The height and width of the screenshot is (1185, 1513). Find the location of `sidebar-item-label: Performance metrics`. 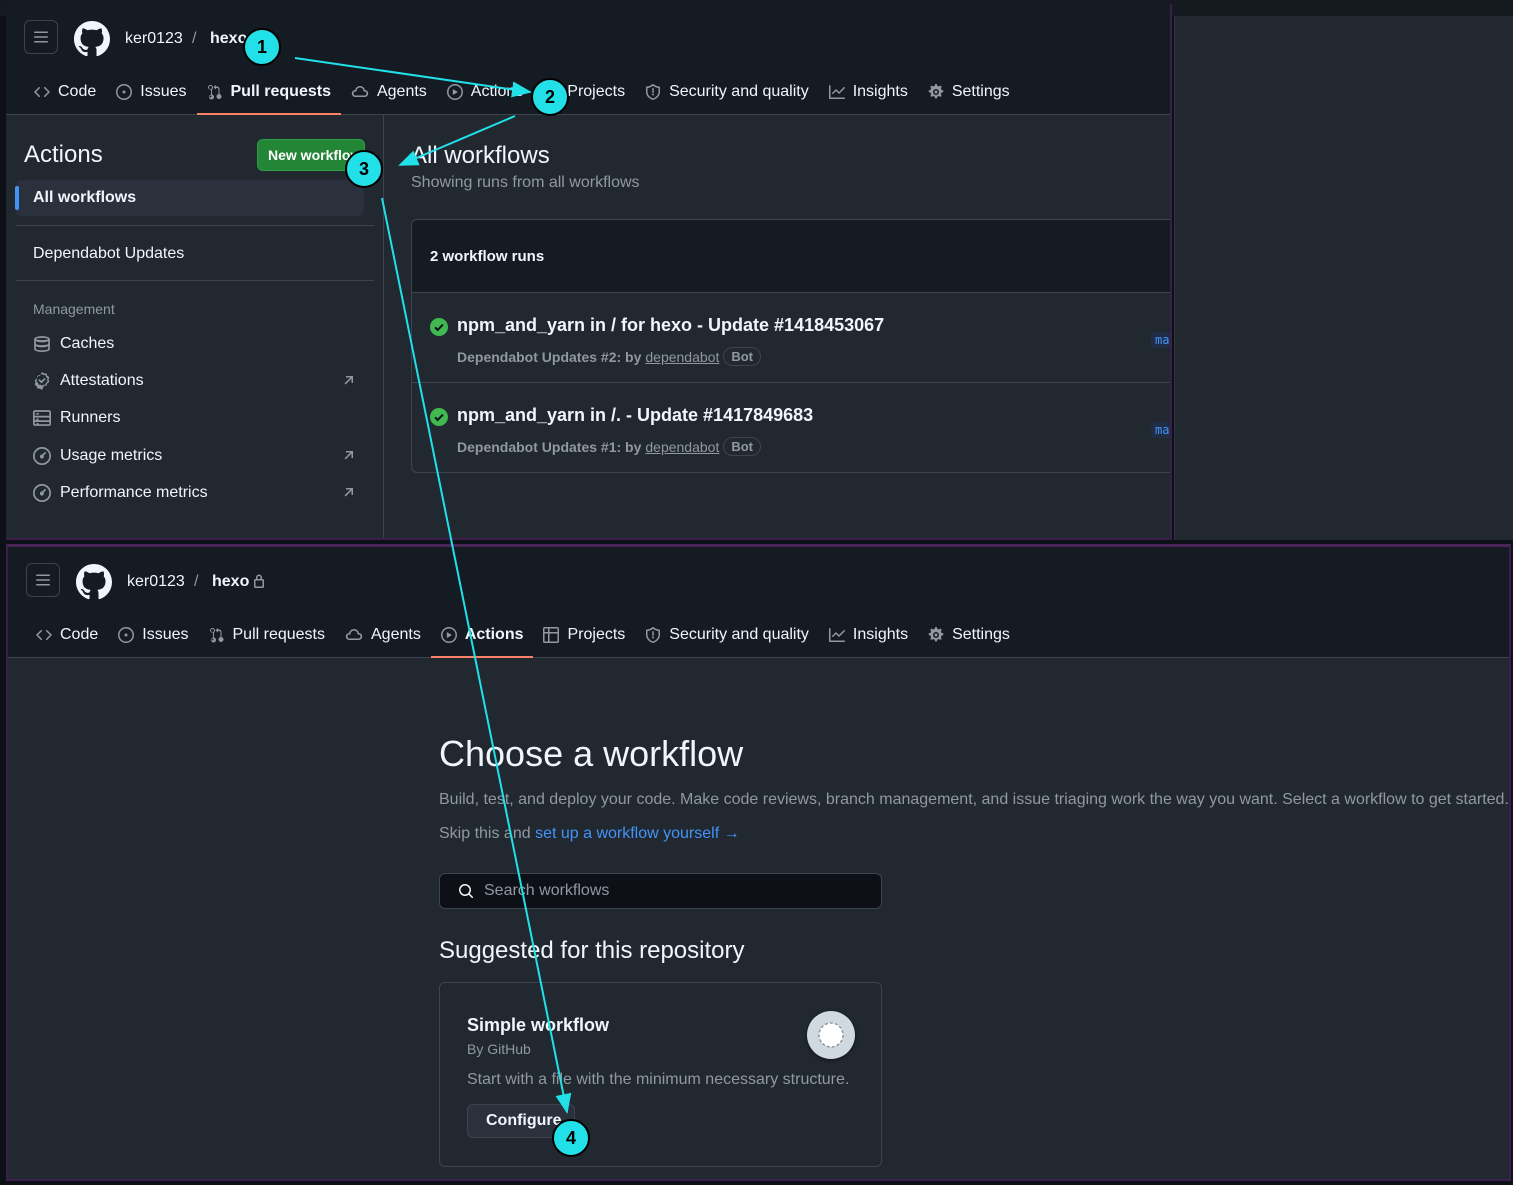

sidebar-item-label: Performance metrics is located at coordinates (134, 492).